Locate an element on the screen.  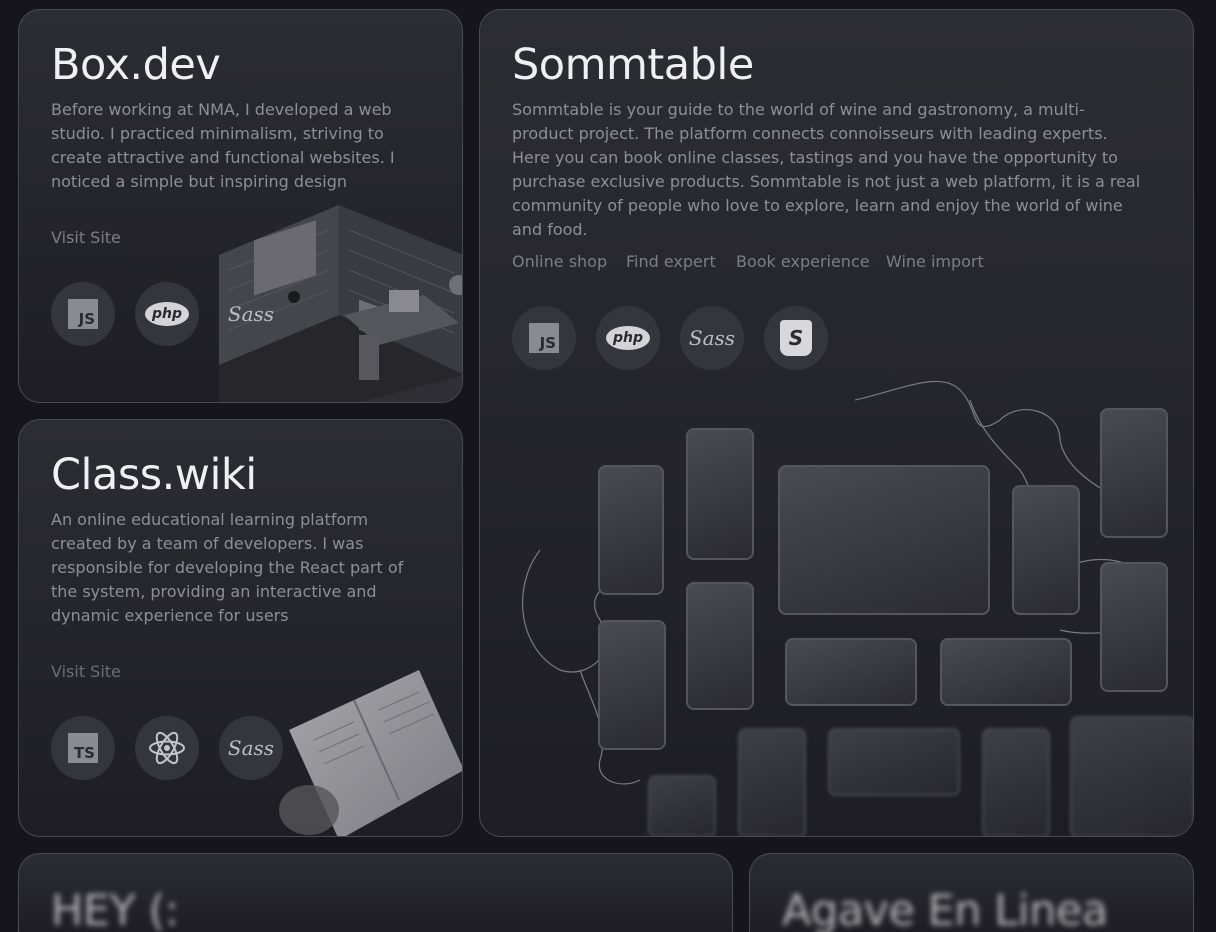
link-book-experience: Book experience is located at coordinates (803, 261).